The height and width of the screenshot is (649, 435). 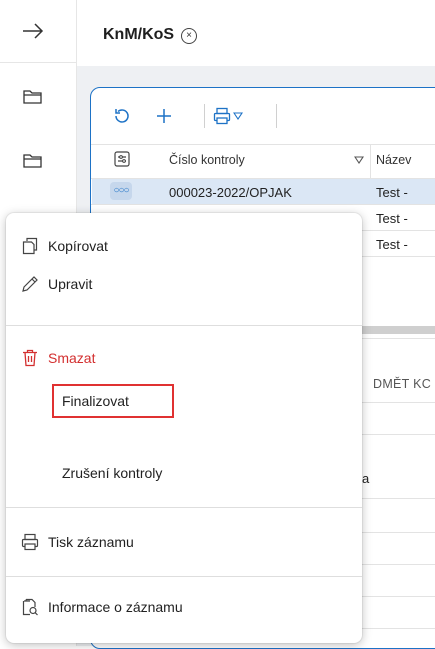 I want to click on column-settings-icon, so click(x=122, y=159).